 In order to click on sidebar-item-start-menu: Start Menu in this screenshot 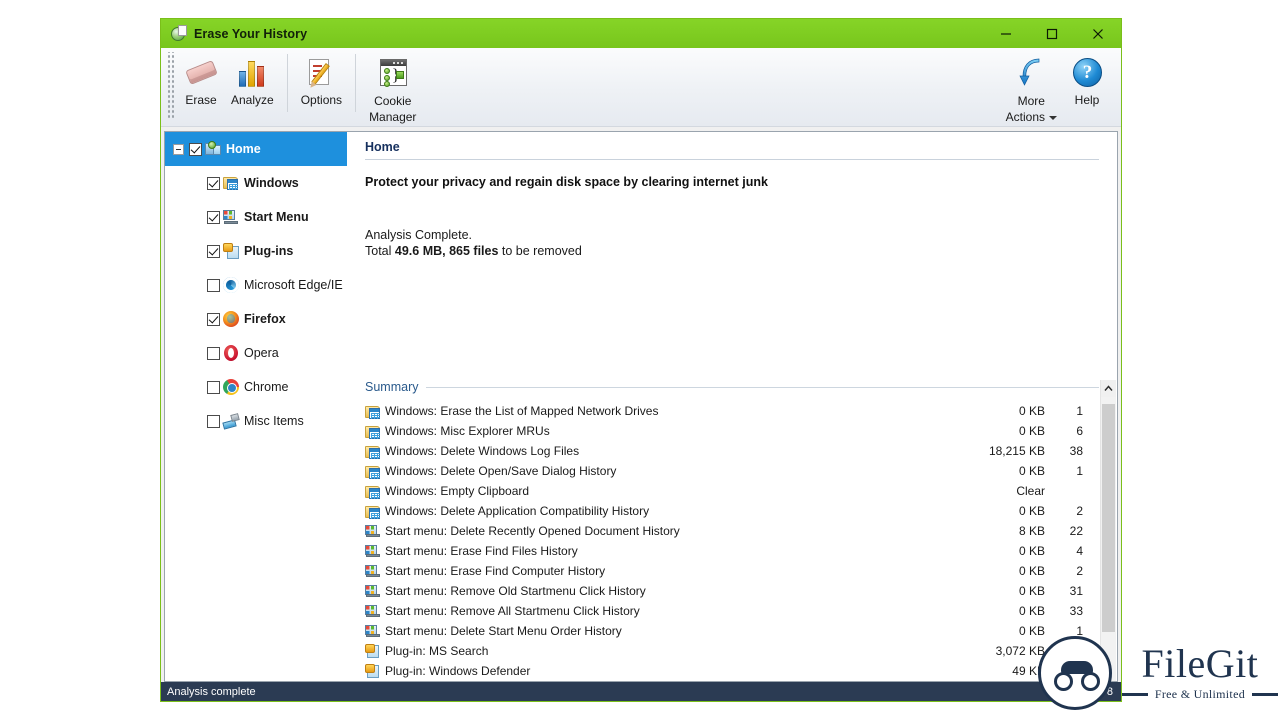, I will do `click(256, 217)`.